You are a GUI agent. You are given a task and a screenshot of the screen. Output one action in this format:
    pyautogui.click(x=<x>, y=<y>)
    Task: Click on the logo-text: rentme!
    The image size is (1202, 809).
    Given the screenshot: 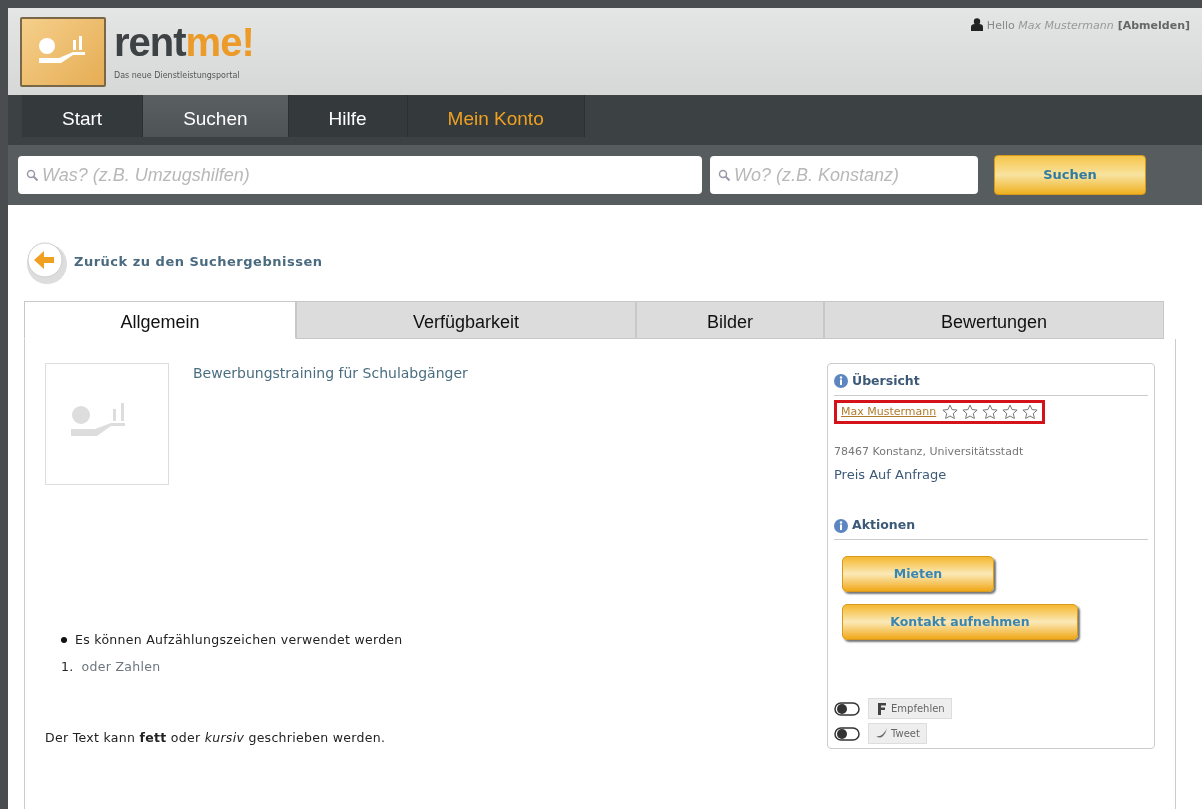 What is the action you would take?
    pyautogui.click(x=184, y=41)
    